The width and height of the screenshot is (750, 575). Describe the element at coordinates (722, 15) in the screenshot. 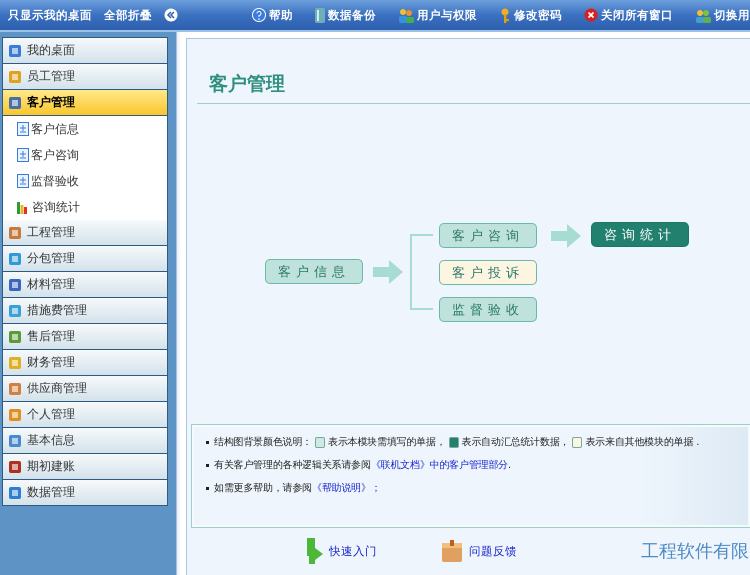

I see `toolbar-button: 切换用` at that location.